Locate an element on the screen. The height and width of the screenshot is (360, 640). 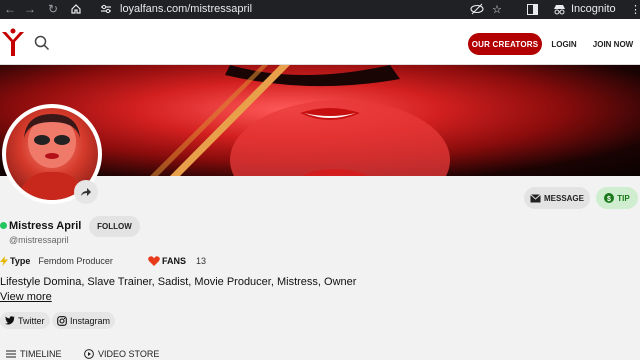
instagram-label: Instagram is located at coordinates (90, 320).